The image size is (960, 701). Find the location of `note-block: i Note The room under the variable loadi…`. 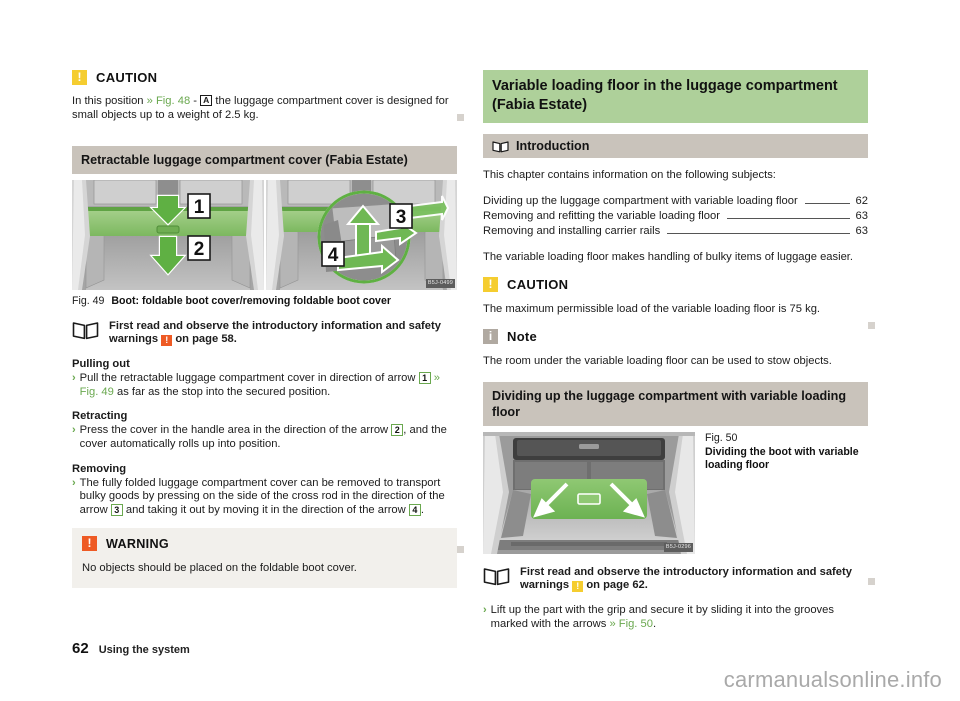

note-block: i Note The room under the variable loadi… is located at coordinates (675, 348).